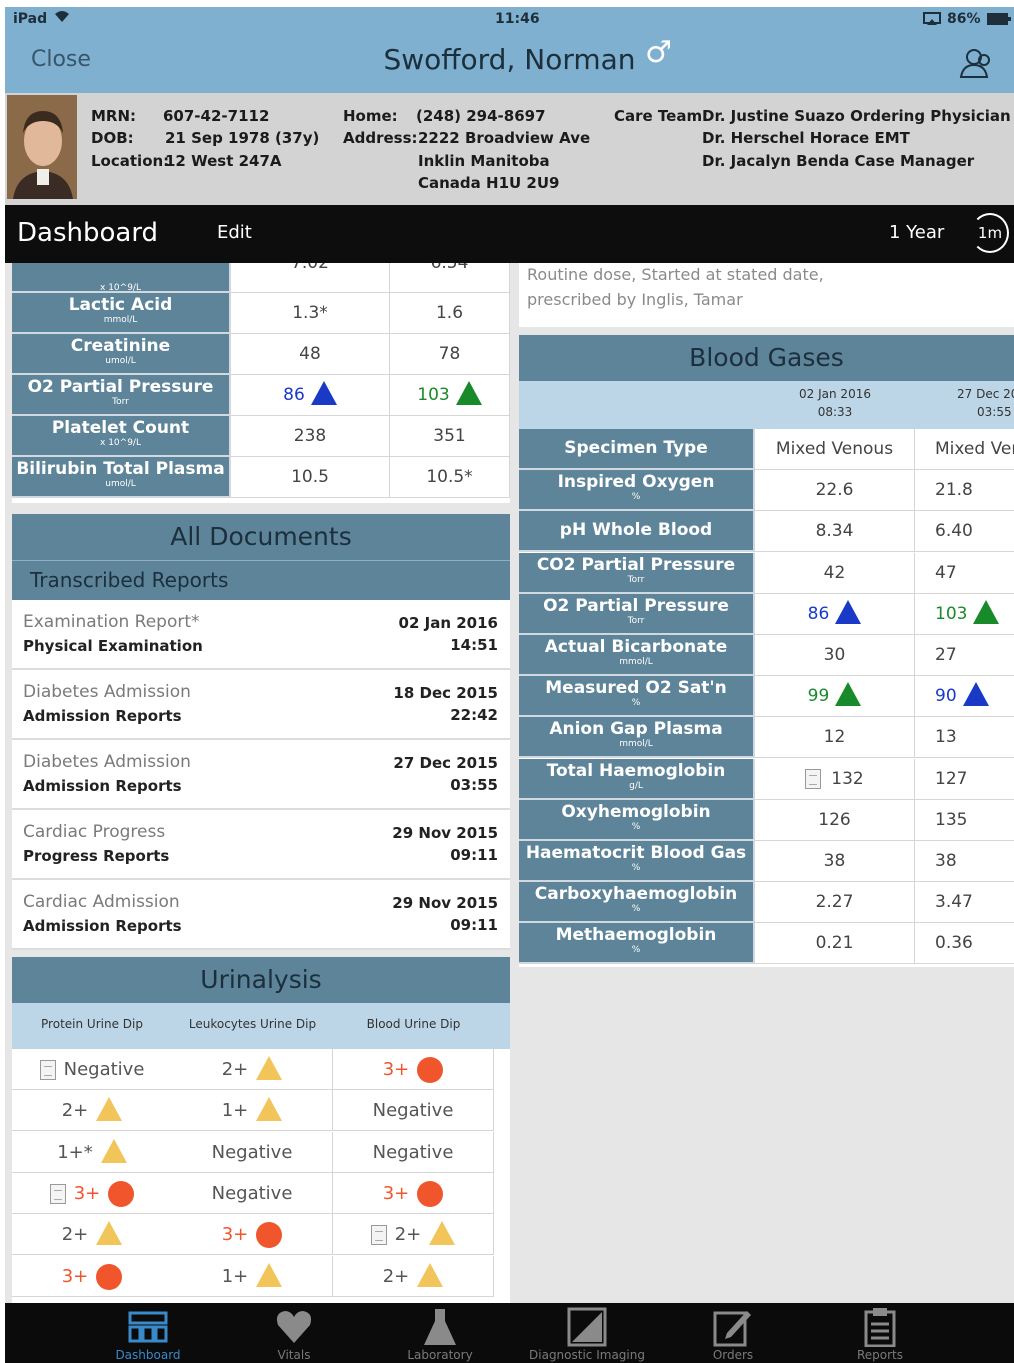 This screenshot has width=1014, height=1363. I want to click on lab-name: Creatinine, so click(120, 346).